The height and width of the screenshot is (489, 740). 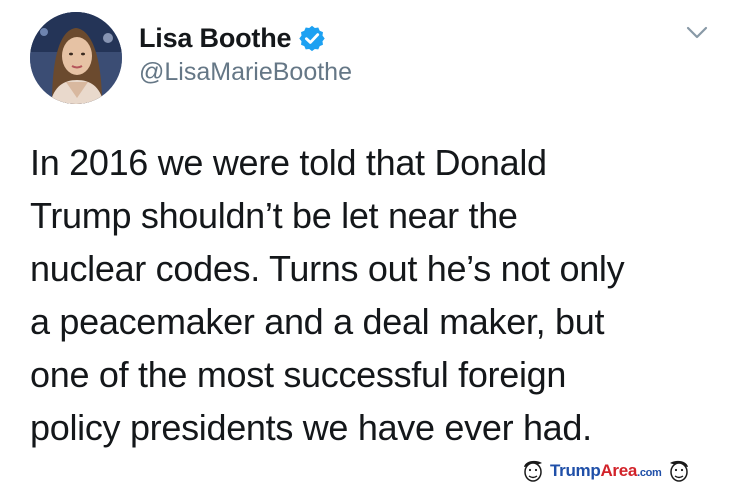 I want to click on watermark-brand: TrumpArea.com, so click(x=606, y=471).